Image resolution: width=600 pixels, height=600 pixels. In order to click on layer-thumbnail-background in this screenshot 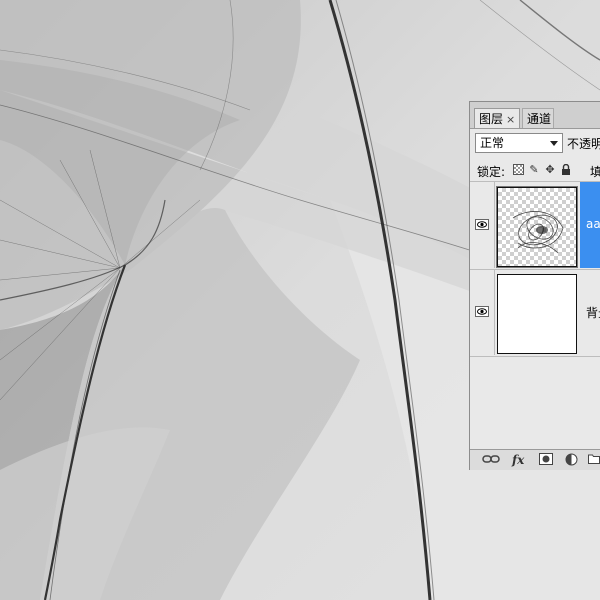, I will do `click(537, 314)`.